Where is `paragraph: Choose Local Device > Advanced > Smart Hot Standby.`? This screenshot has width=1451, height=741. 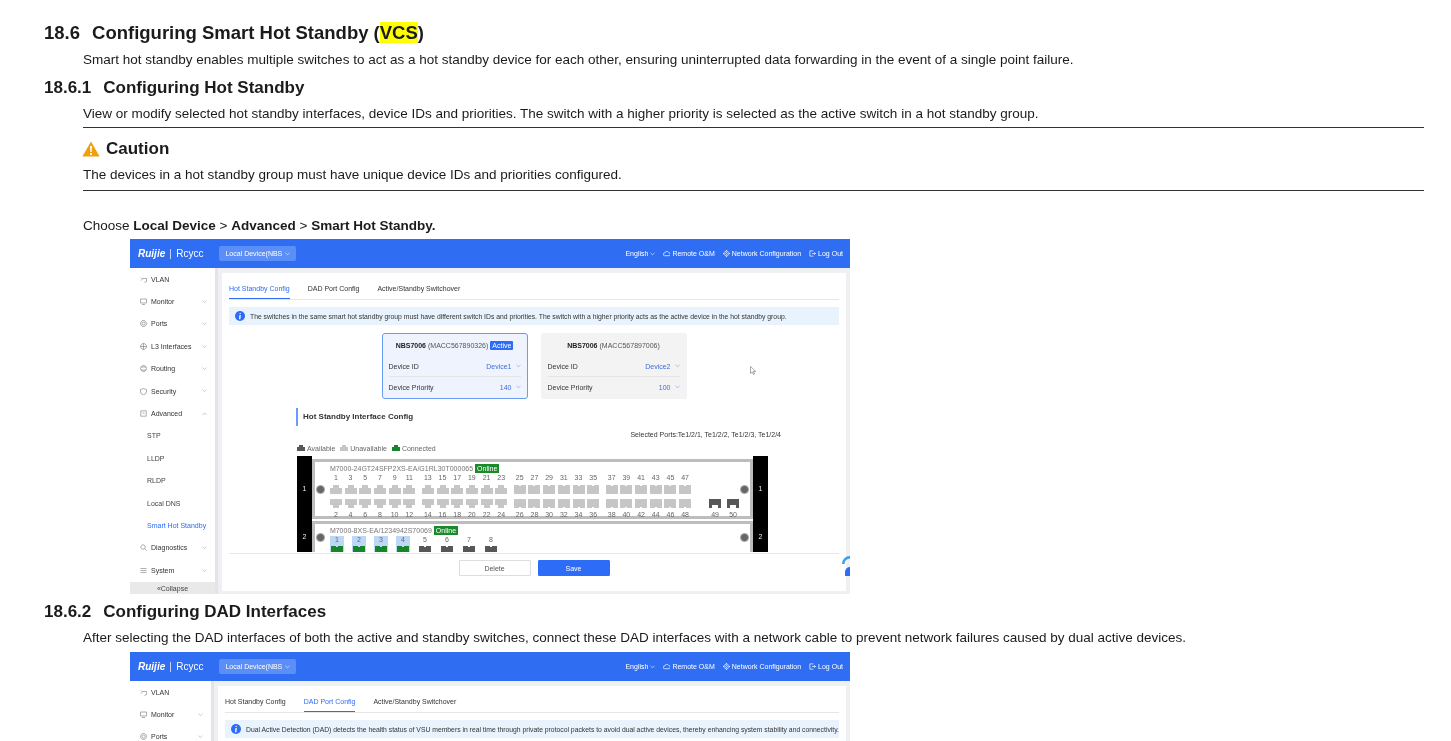 paragraph: Choose Local Device > Advanced > Smart Hot Standby. is located at coordinates (260, 226).